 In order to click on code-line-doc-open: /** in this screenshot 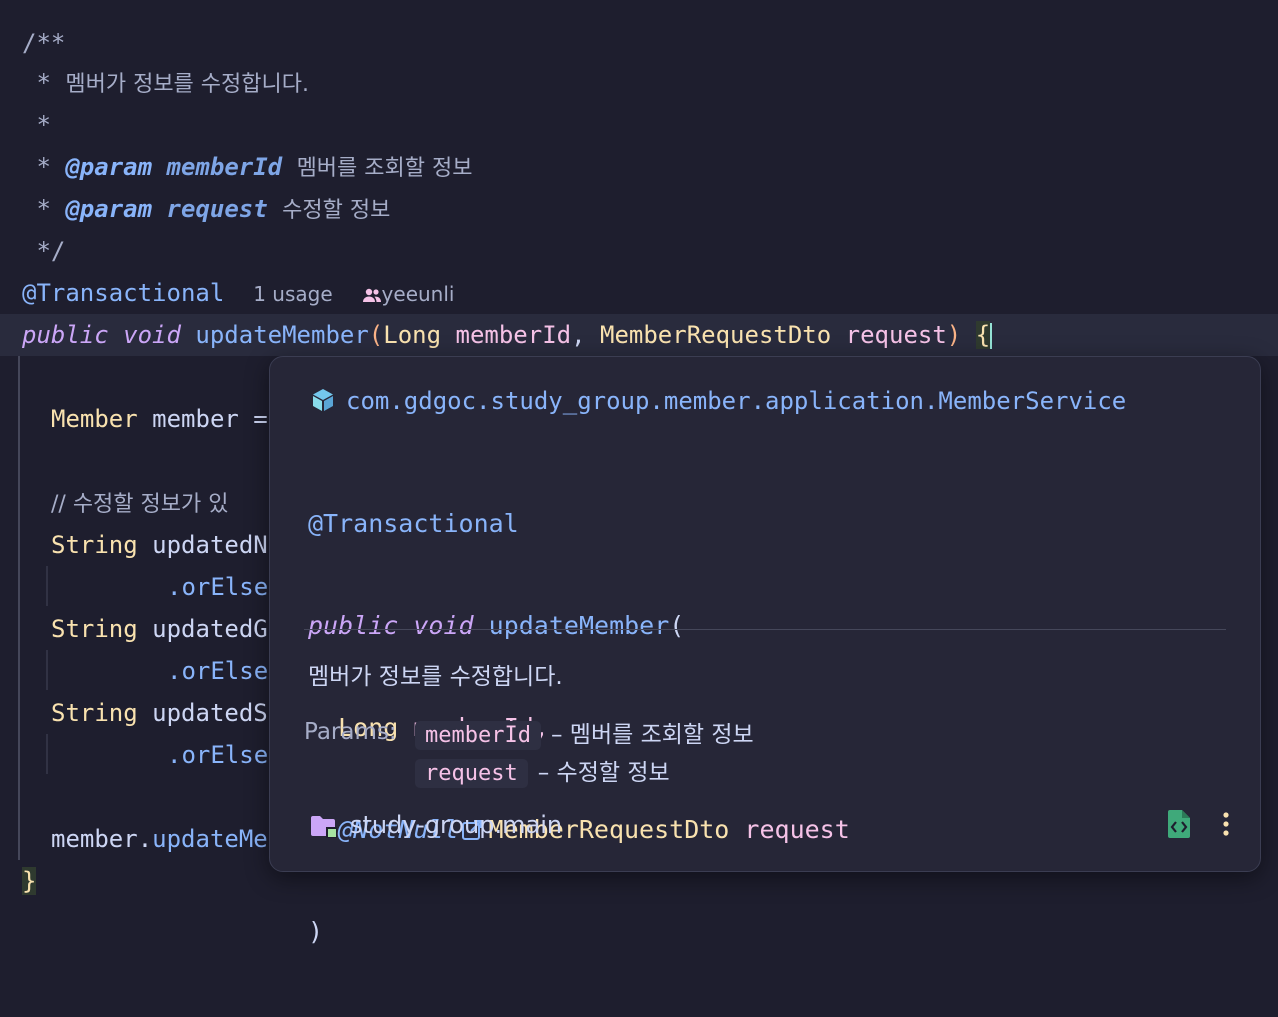, I will do `click(639, 43)`.